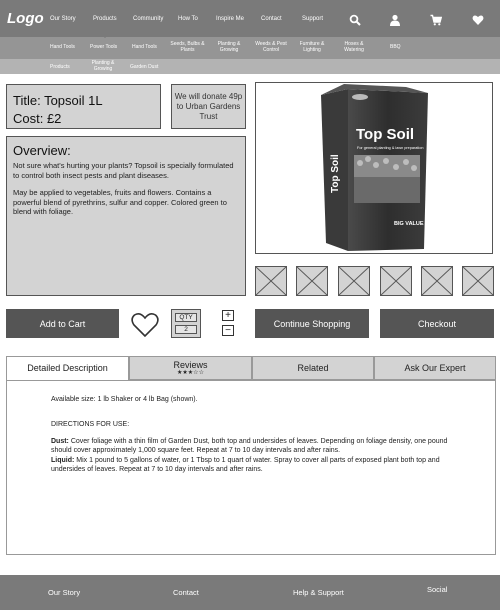 The image size is (500, 610). I want to click on footer-contact: Contact, so click(186, 592).